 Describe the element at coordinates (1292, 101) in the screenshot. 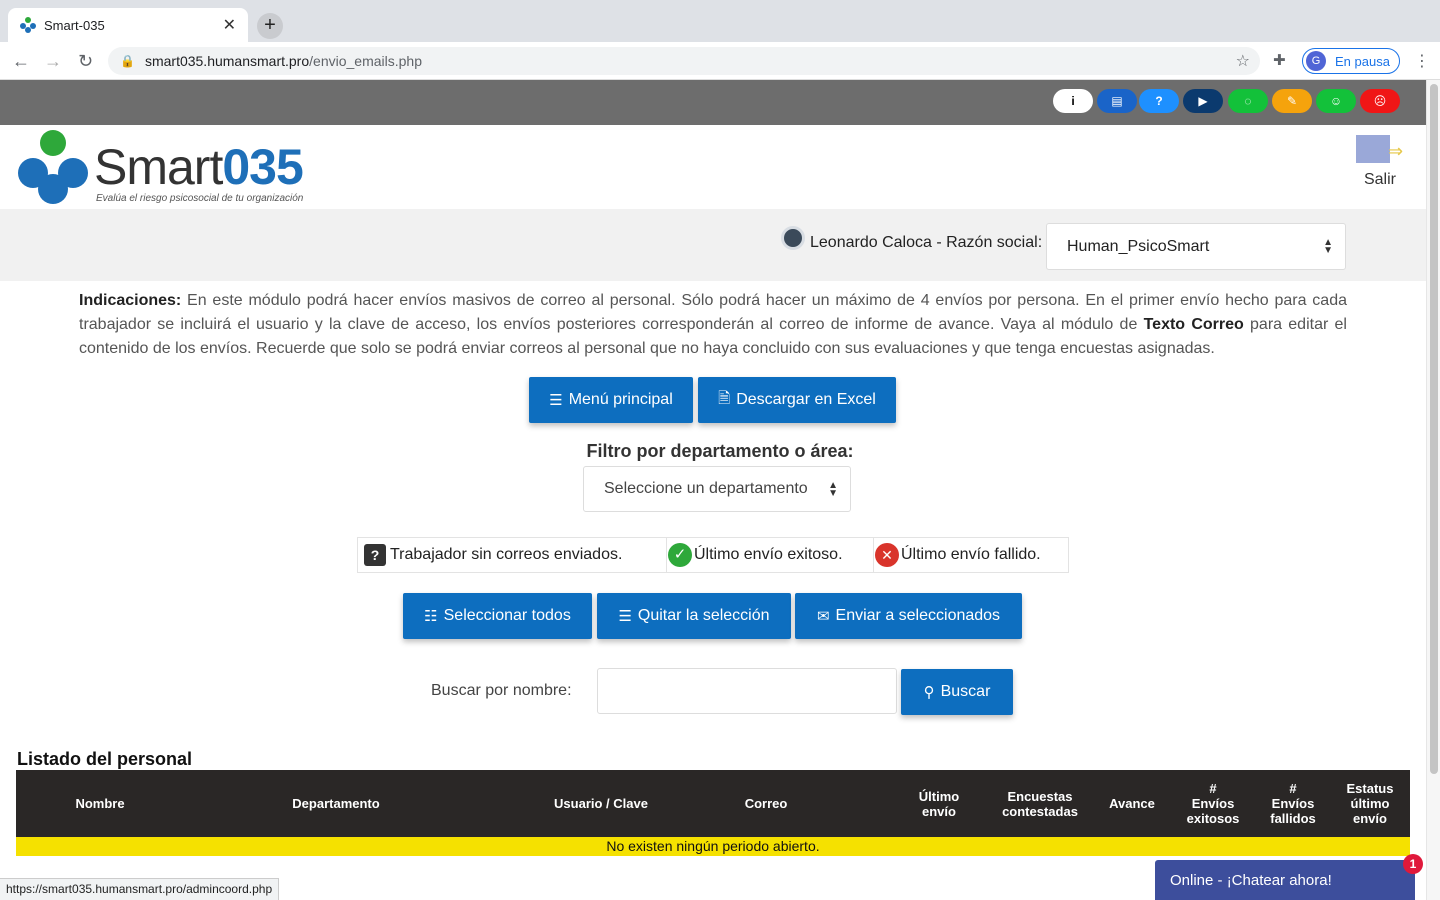

I see `note-icon: ✎` at that location.